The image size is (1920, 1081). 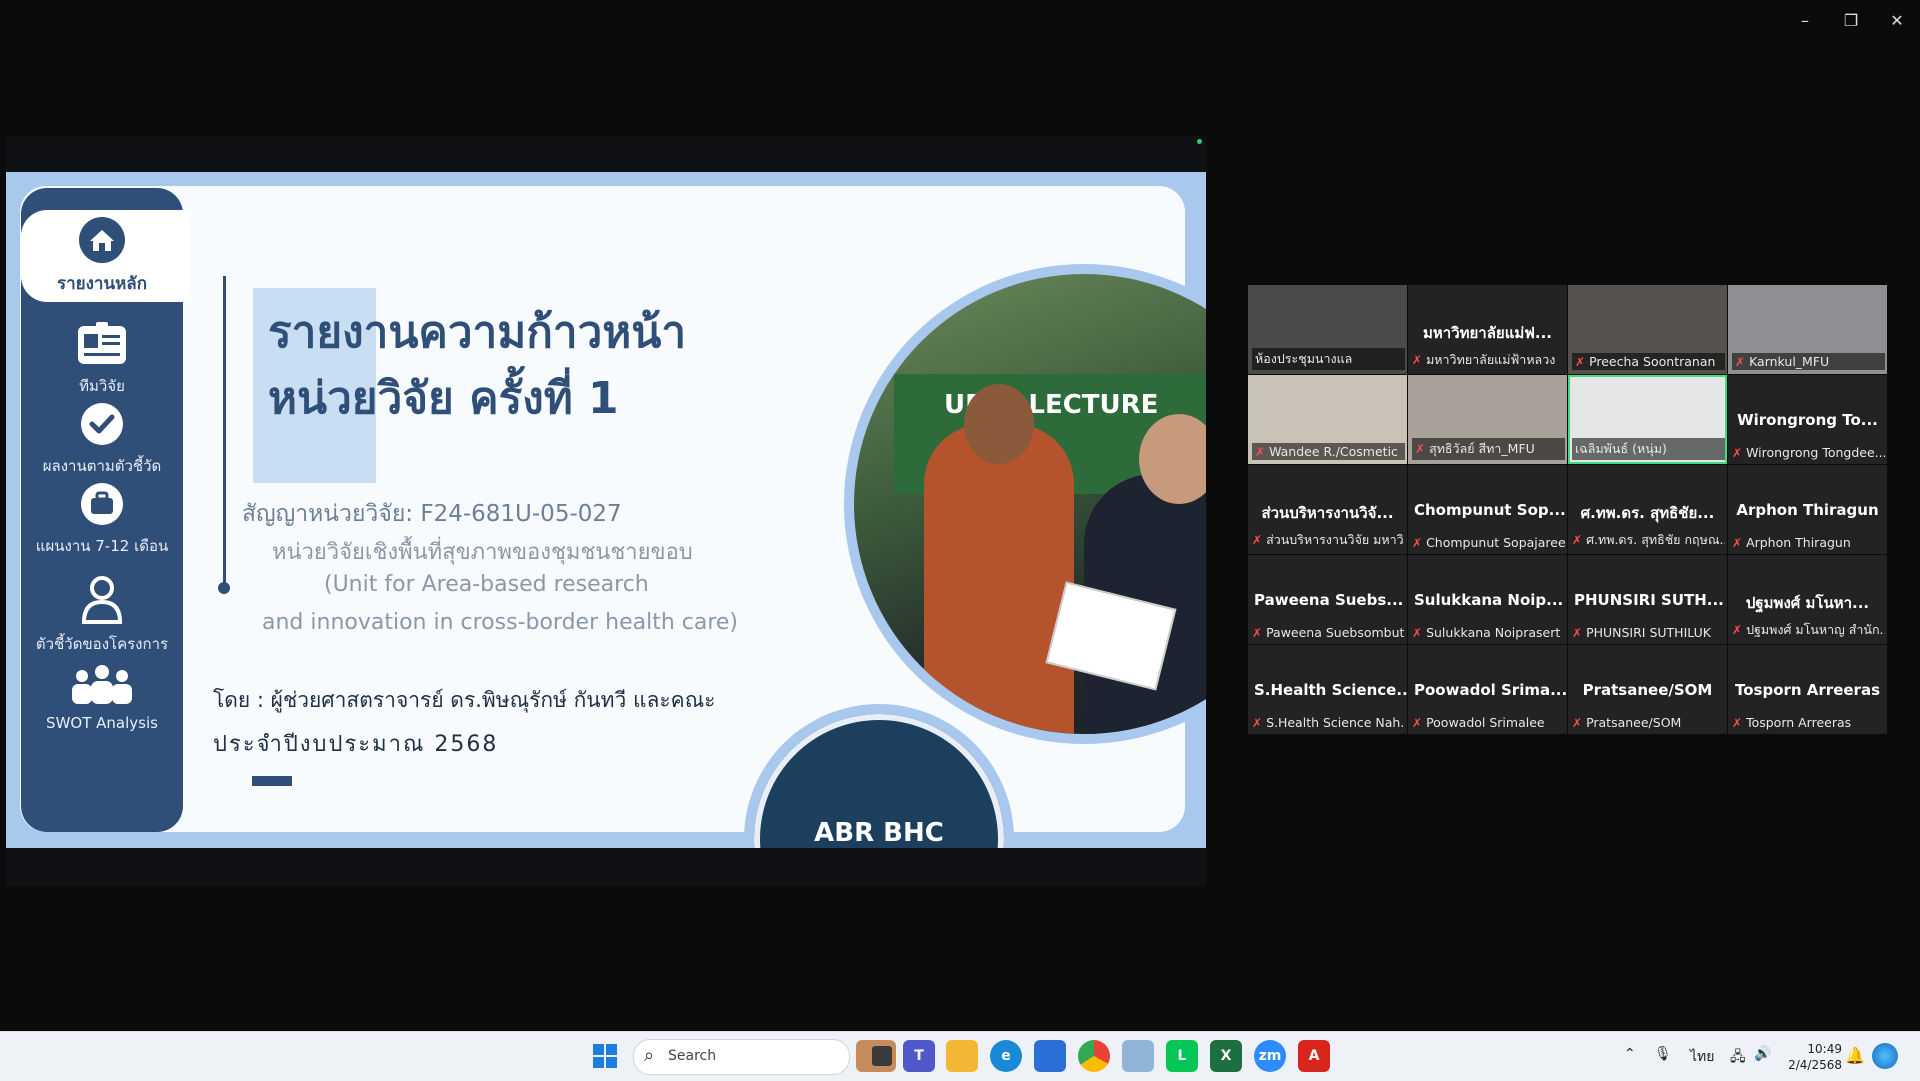 I want to click on participant-tile: ✗ Wandee R./Cosmetic, so click(x=1327, y=419).